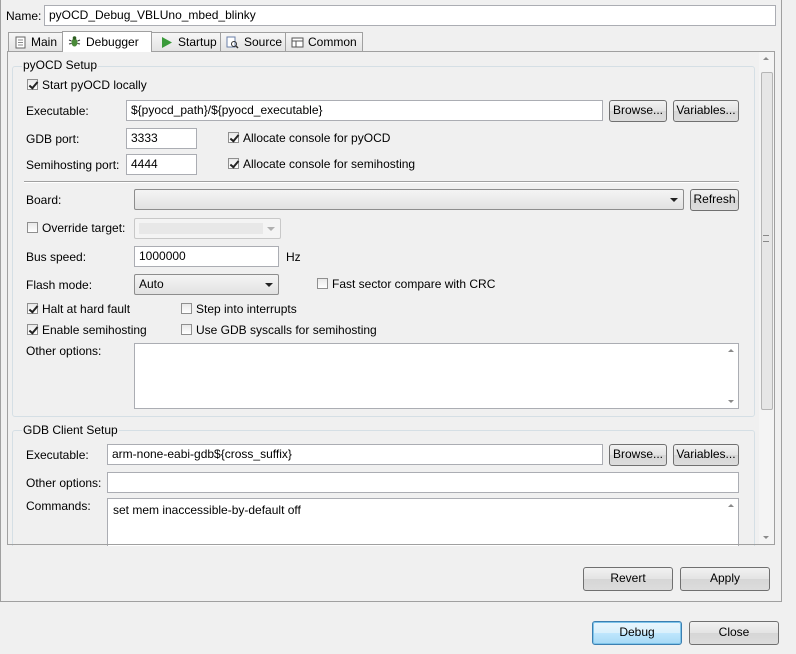  I want to click on gdb-executable-label: Executable:, so click(57, 455).